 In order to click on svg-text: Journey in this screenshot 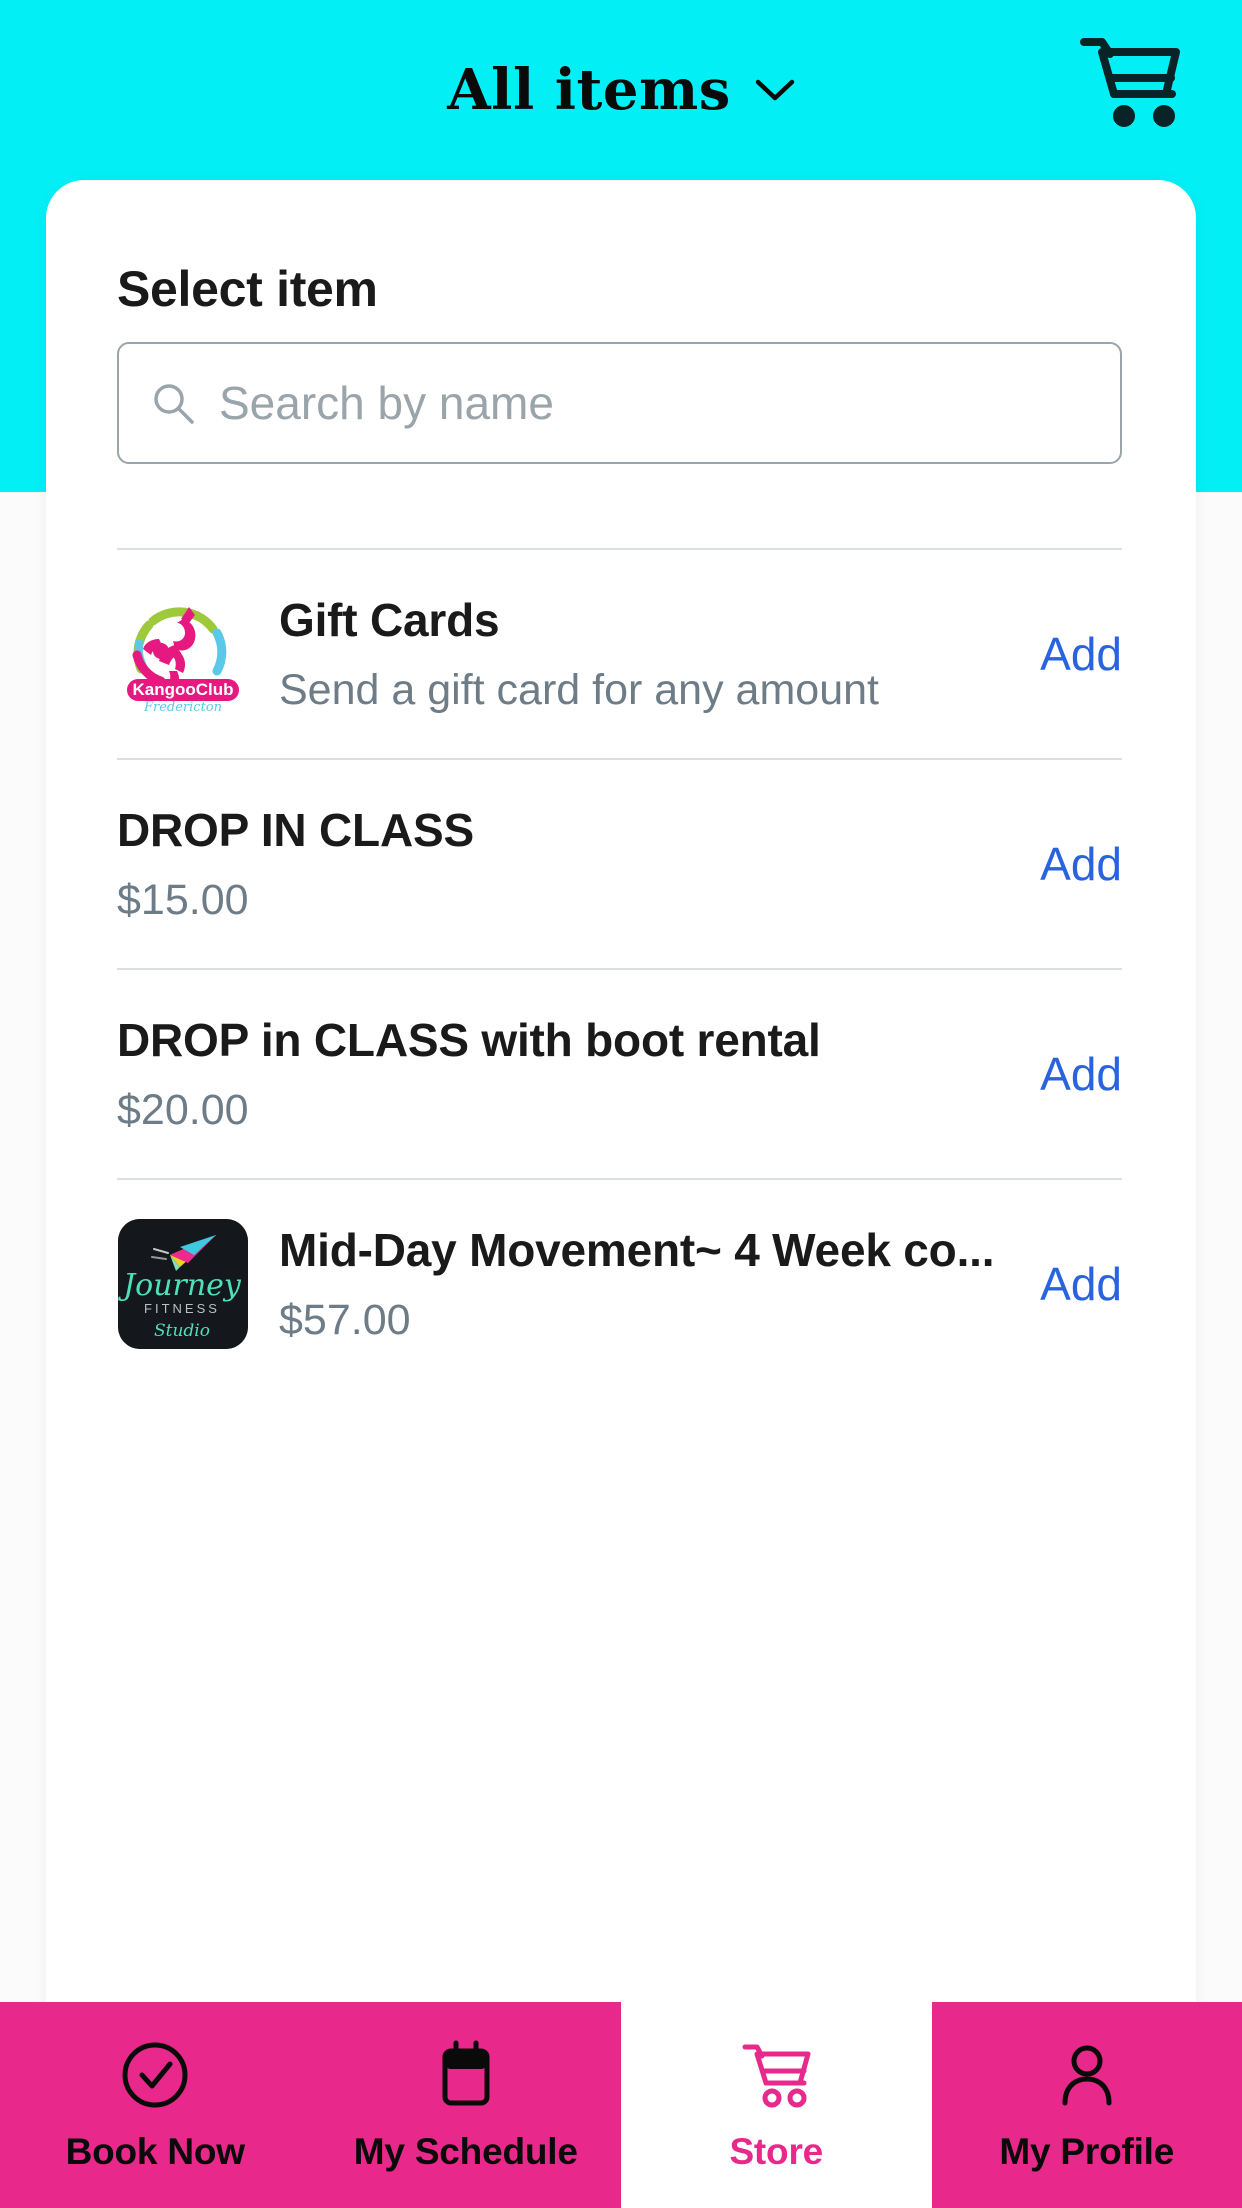, I will do `click(180, 1285)`.